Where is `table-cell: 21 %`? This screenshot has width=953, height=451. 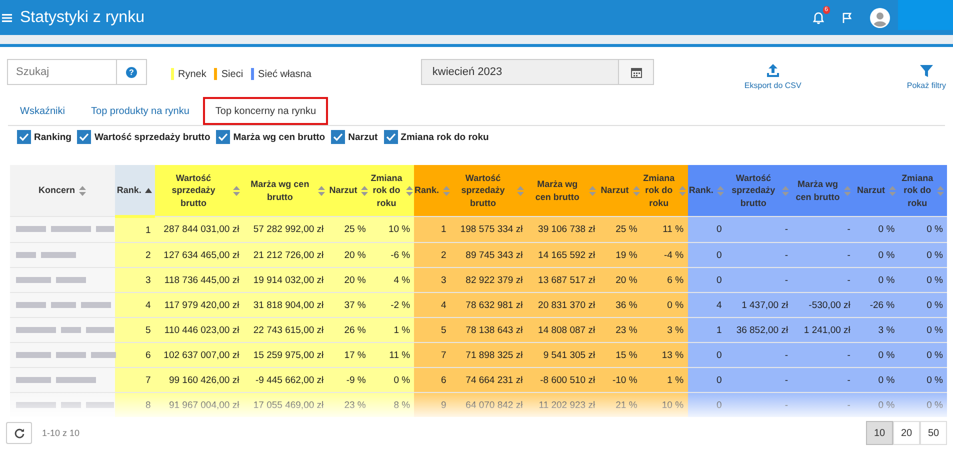
table-cell: 21 % is located at coordinates (627, 405).